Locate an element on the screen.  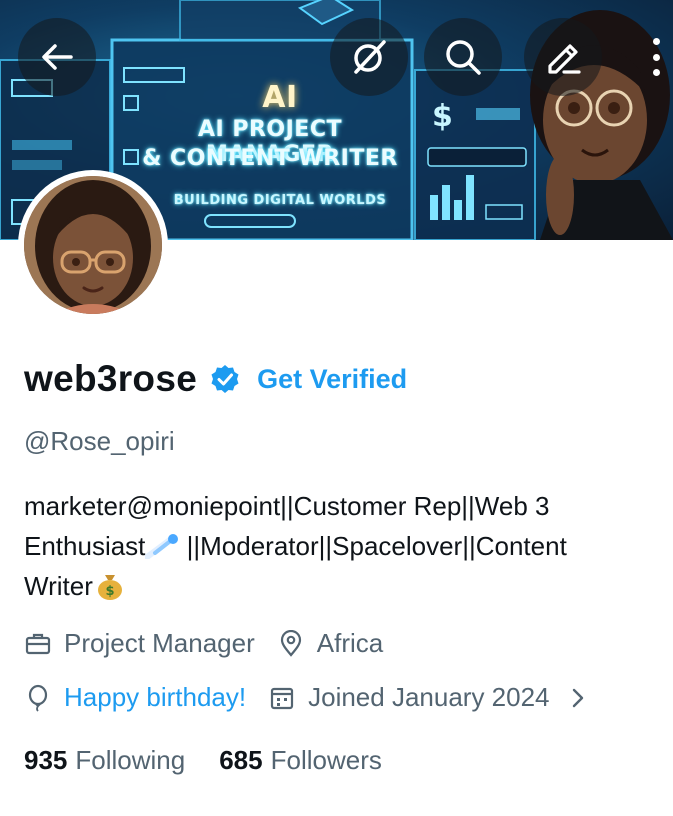
bio-line-2-start: Enthusiast is located at coordinates (85, 546).